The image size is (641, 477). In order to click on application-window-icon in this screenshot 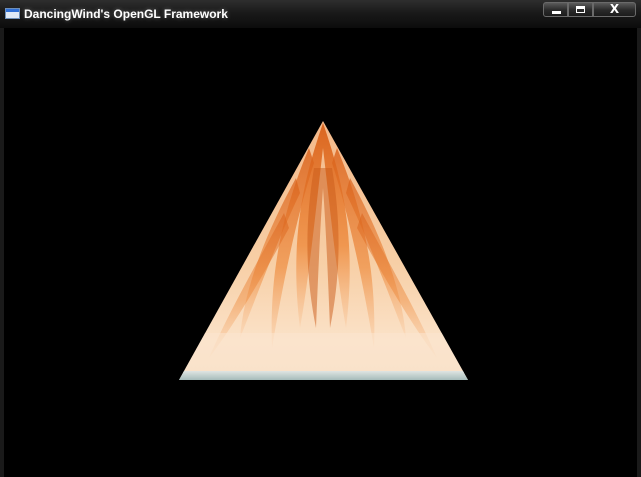, I will do `click(12, 13)`.